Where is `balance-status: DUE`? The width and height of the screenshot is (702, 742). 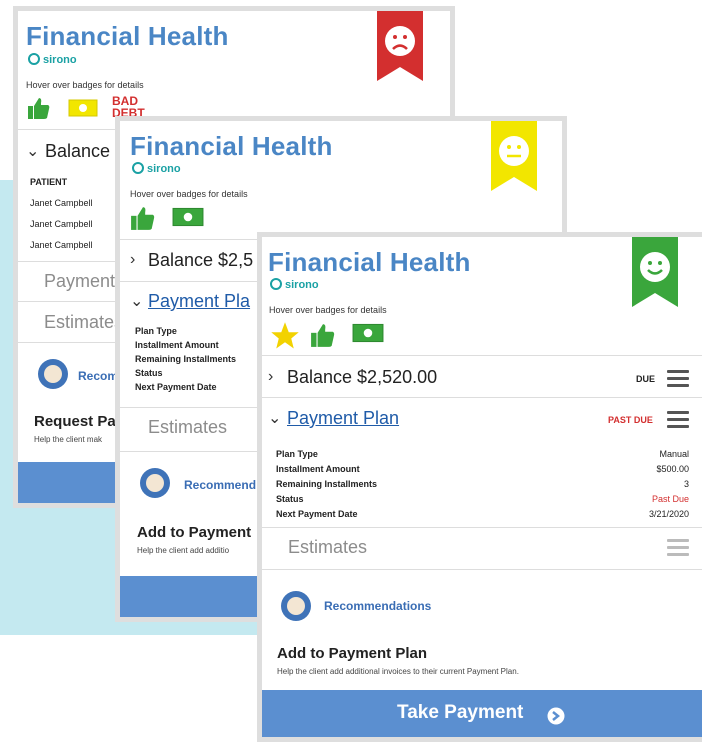 balance-status: DUE is located at coordinates (646, 379).